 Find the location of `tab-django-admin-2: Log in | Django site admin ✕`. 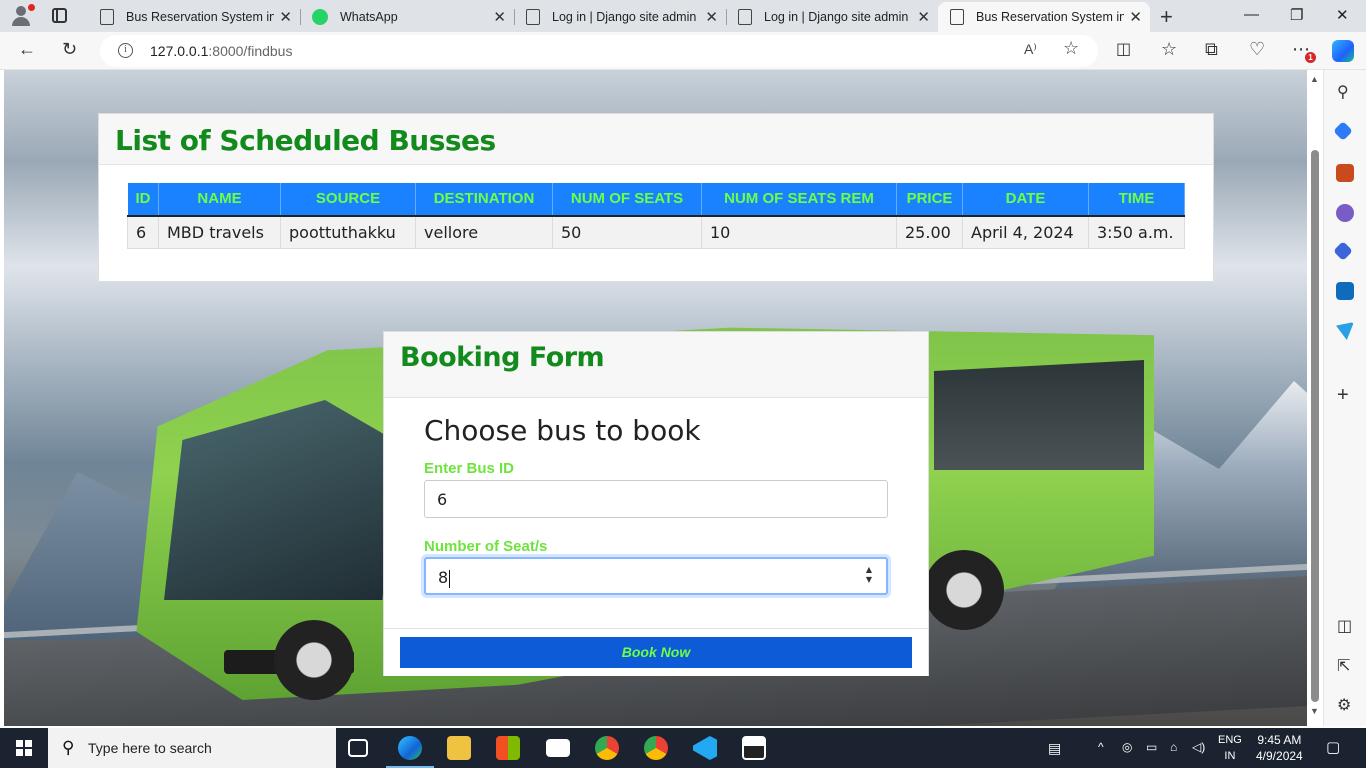

tab-django-admin-2: Log in | Django site admin ✕ is located at coordinates (832, 17).